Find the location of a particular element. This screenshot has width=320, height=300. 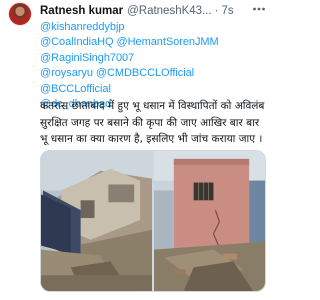

tweet-header: Ratnesh kumar @RatneshK43... · 7s is located at coordinates (153, 11).